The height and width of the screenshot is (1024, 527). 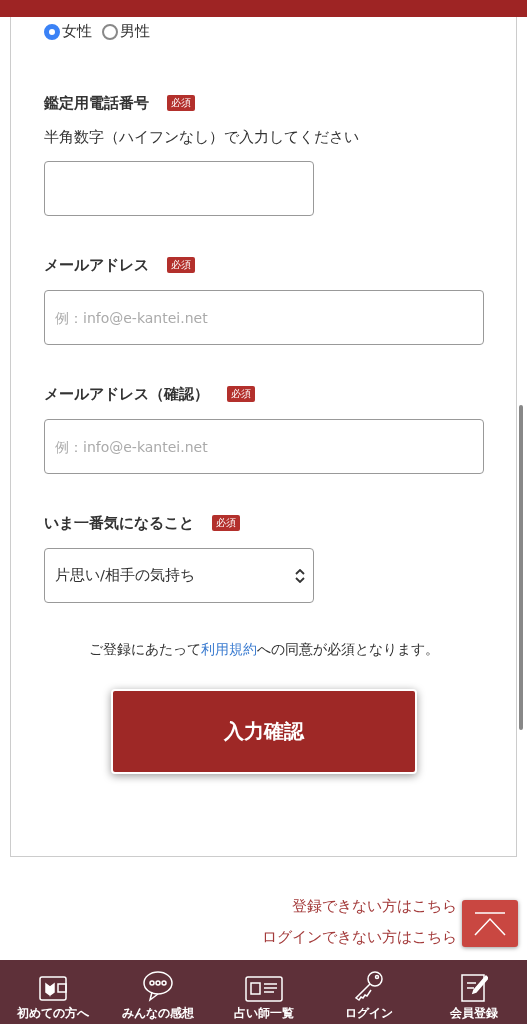 I want to click on chat-bubble-icon, so click(x=158, y=986).